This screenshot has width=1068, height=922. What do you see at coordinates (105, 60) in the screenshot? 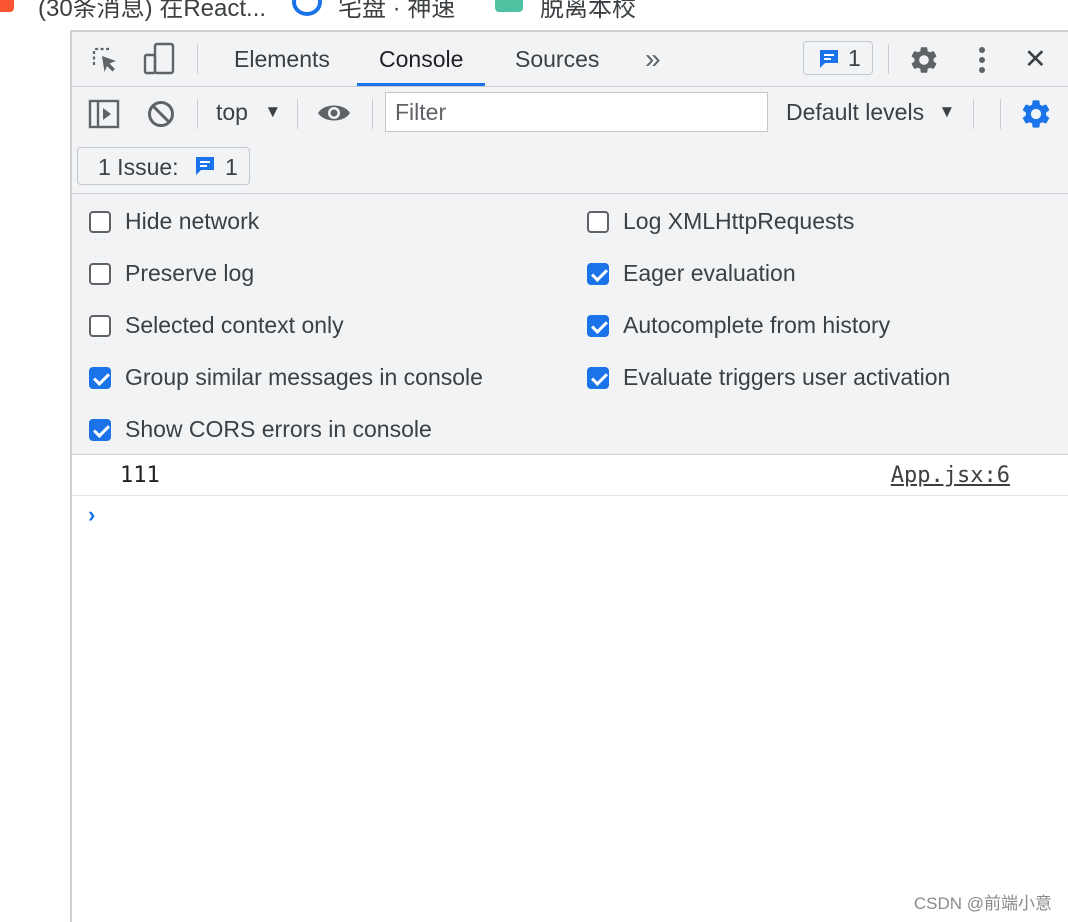
I see `inspect-element-icon` at bounding box center [105, 60].